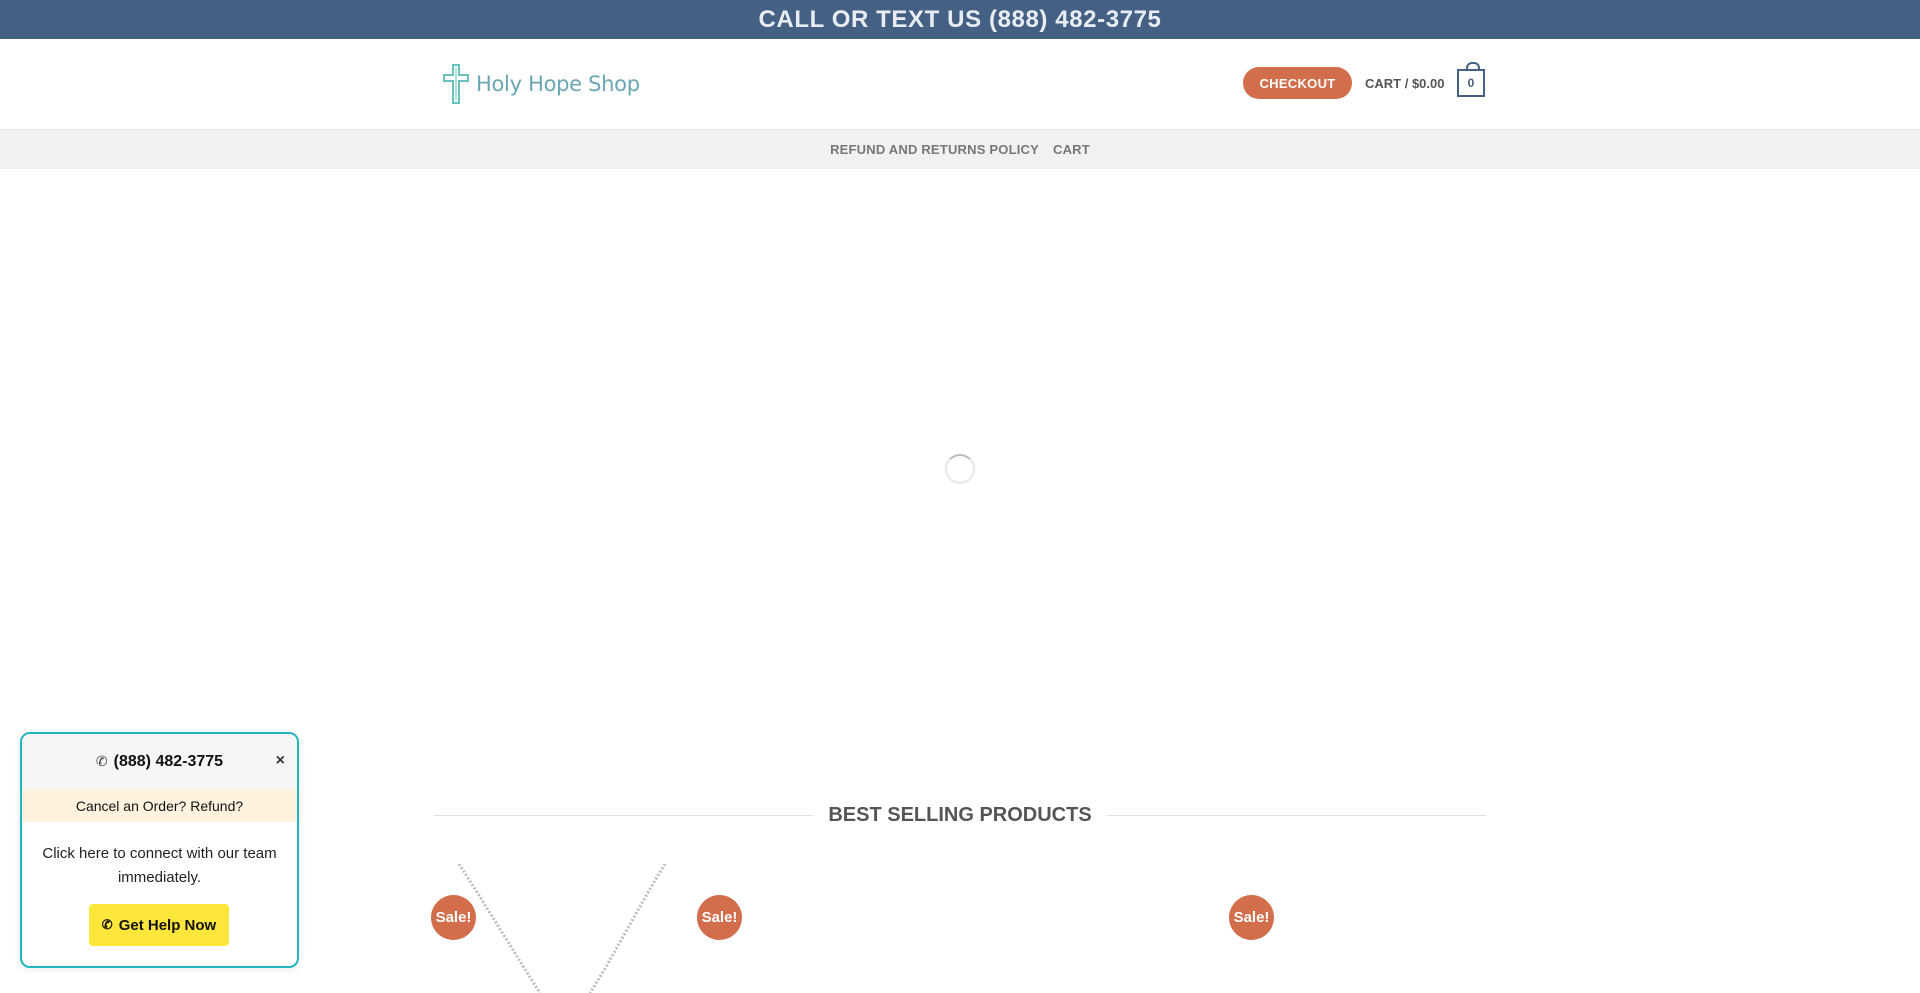 The height and width of the screenshot is (993, 1920). What do you see at coordinates (960, 469) in the screenshot?
I see `loading-spinner-icon` at bounding box center [960, 469].